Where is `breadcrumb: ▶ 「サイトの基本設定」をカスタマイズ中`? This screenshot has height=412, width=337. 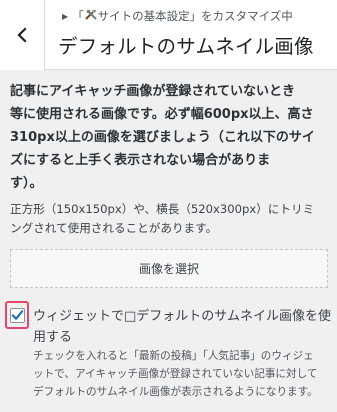
breadcrumb: ▶ 「サイトの基本設定」をカスタマイズ中 is located at coordinates (177, 16).